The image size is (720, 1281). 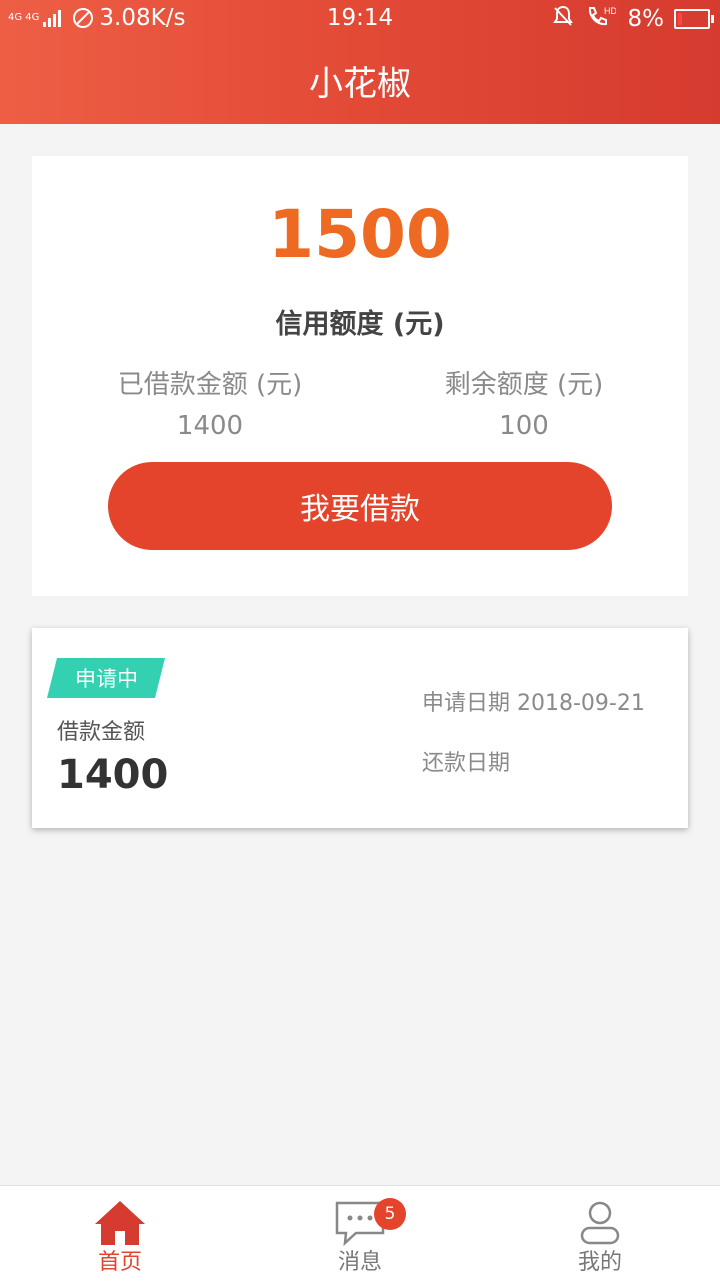 What do you see at coordinates (120, 1223) in the screenshot?
I see `home-icon` at bounding box center [120, 1223].